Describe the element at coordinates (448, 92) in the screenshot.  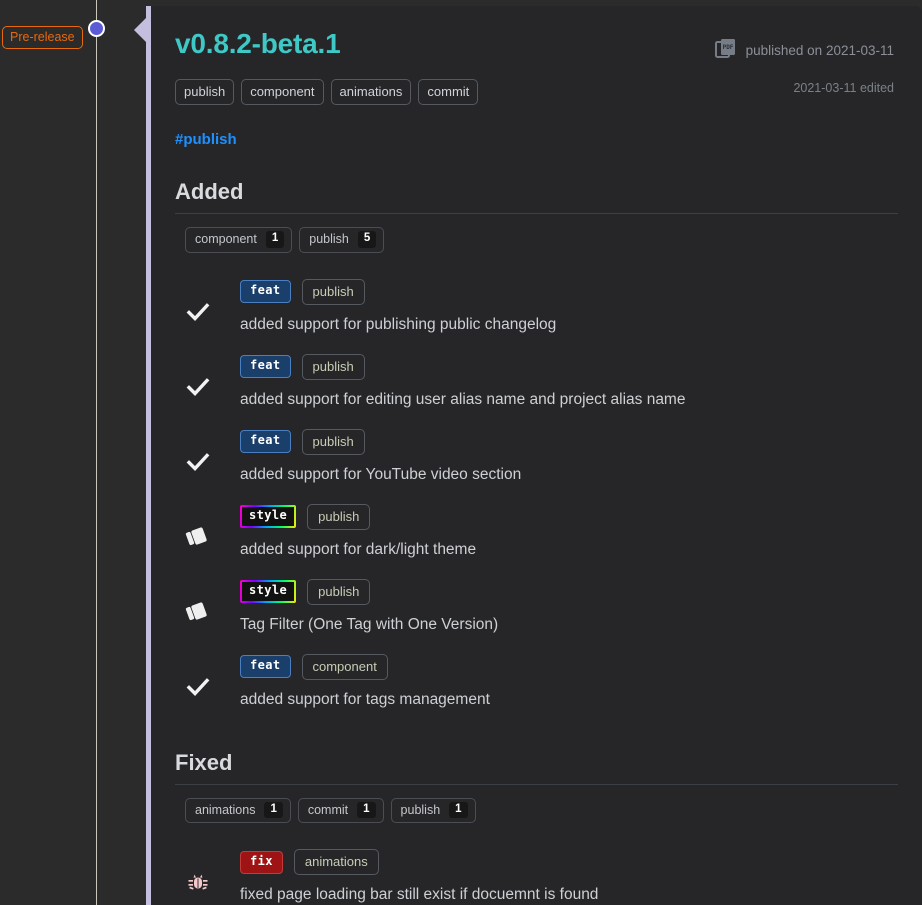
I see `version-tag: commit` at that location.